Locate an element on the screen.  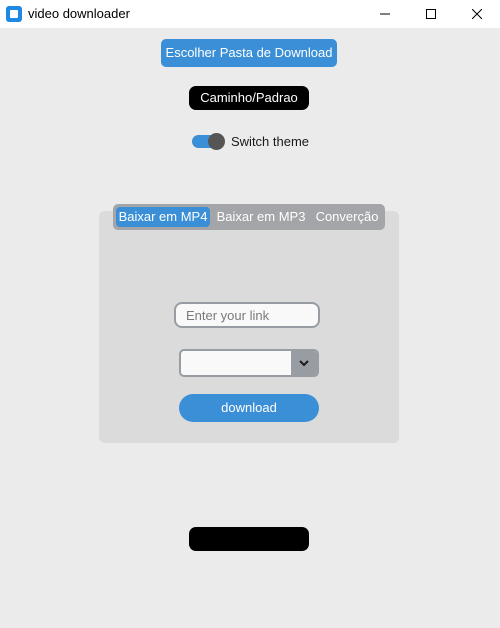
tab-baixar-mp3: Baixar em MP3 is located at coordinates (261, 217).